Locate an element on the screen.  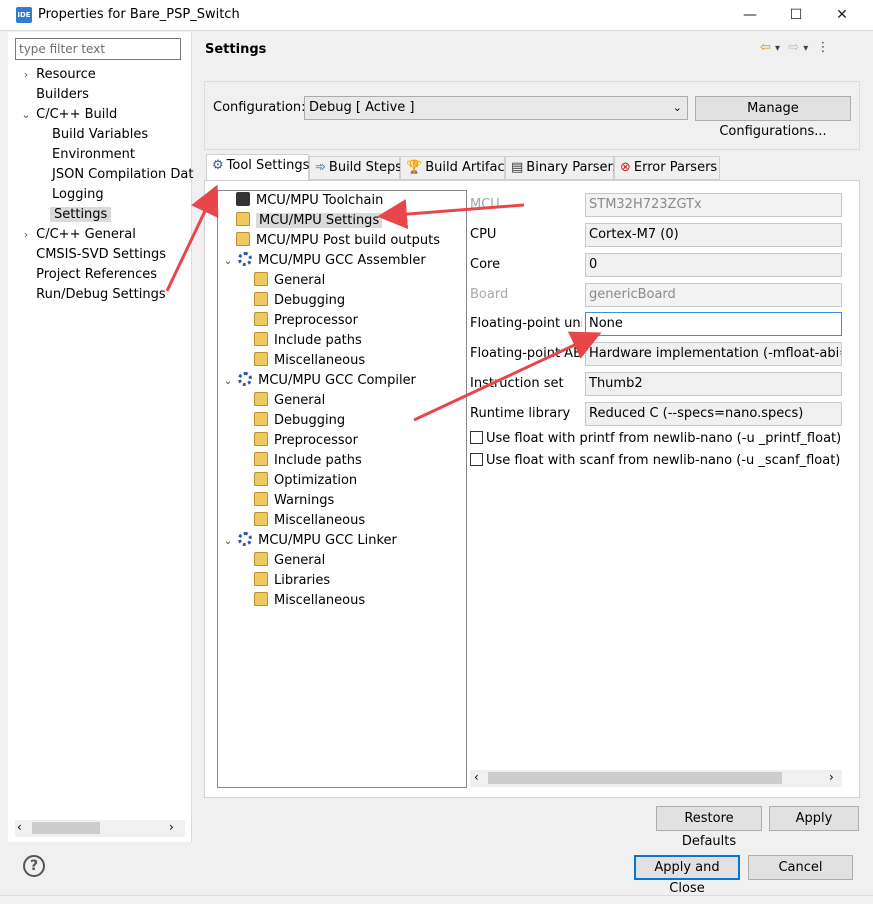
left-scrollbar: ‹ › is located at coordinates (100, 828).